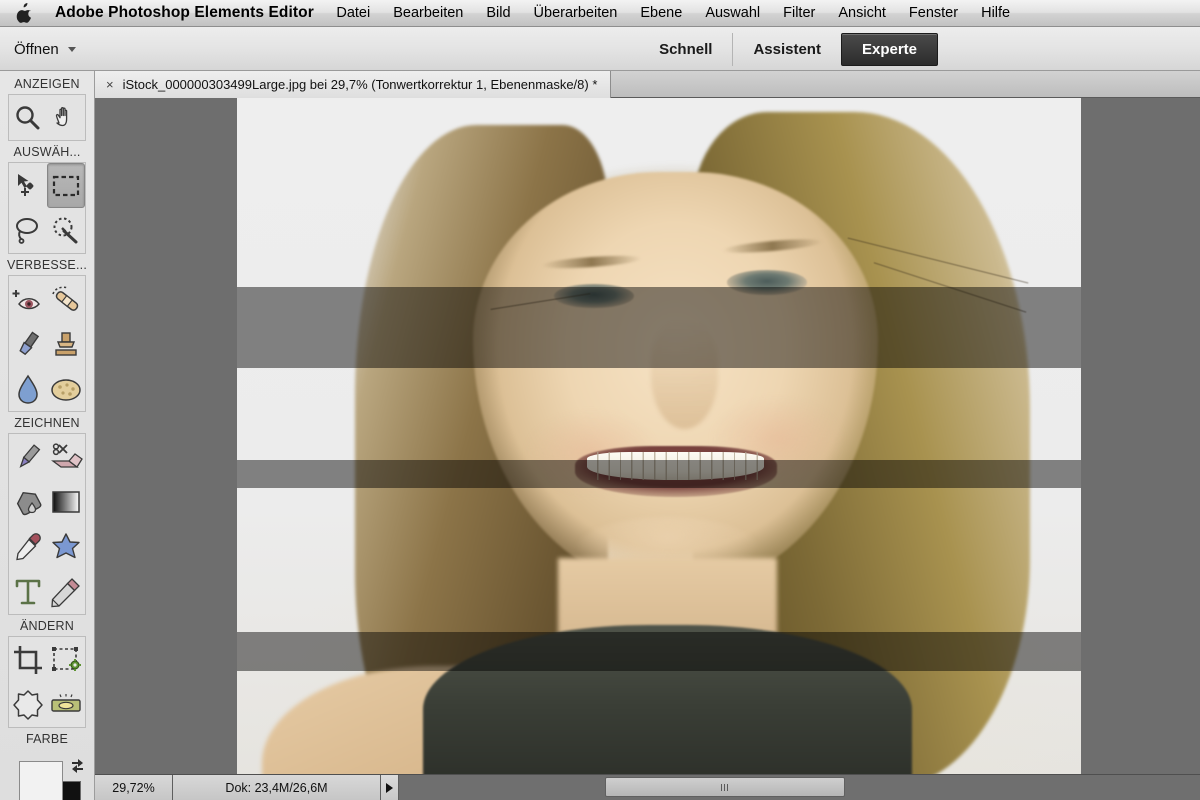  I want to click on status-bar: 29,72% Dok: 23,4M/26,6M, so click(647, 787).